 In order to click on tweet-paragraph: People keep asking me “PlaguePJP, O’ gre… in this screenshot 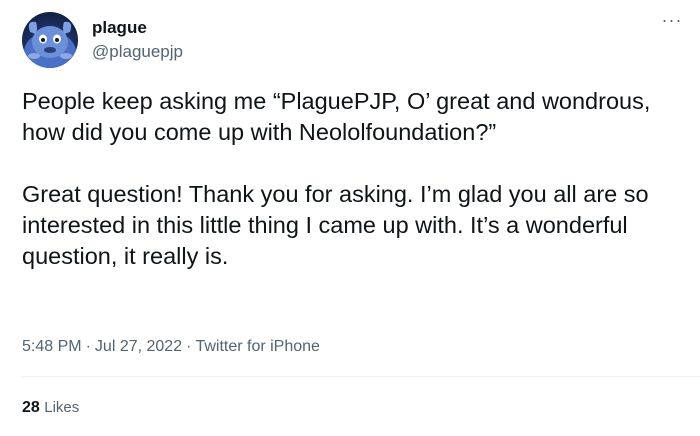, I will do `click(336, 116)`.